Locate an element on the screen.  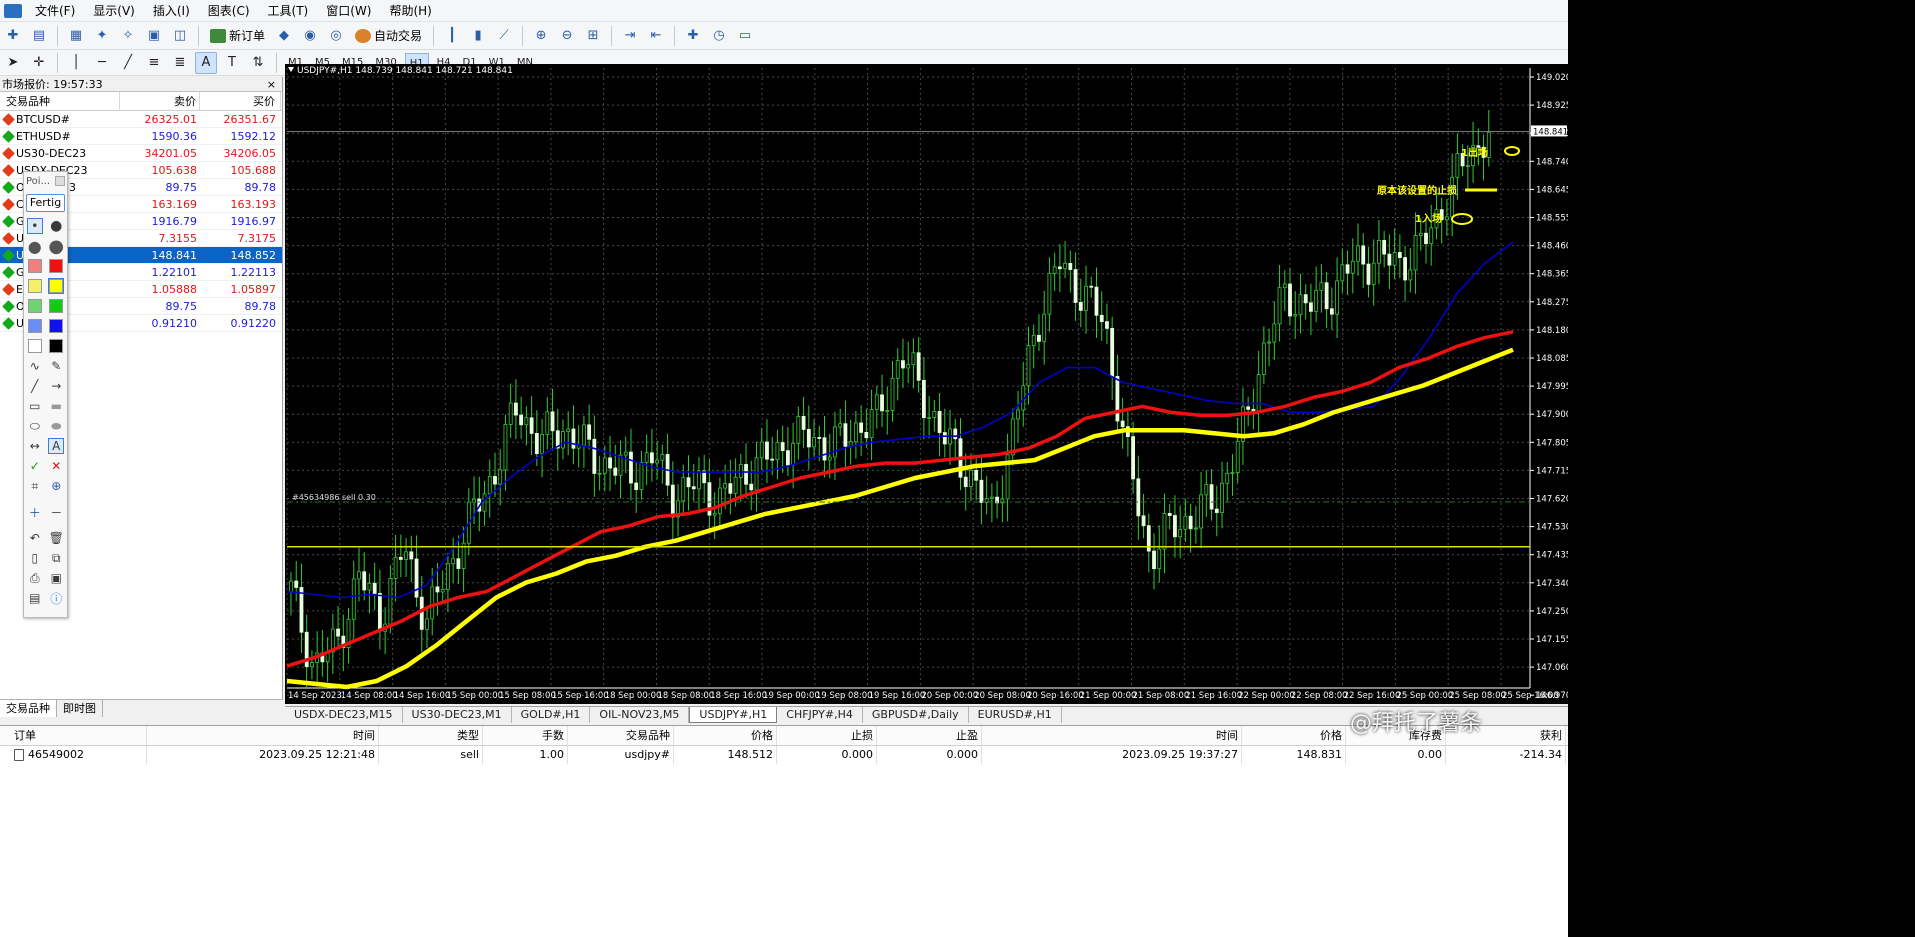
col-symbol: 交易品种 is located at coordinates (60, 101).